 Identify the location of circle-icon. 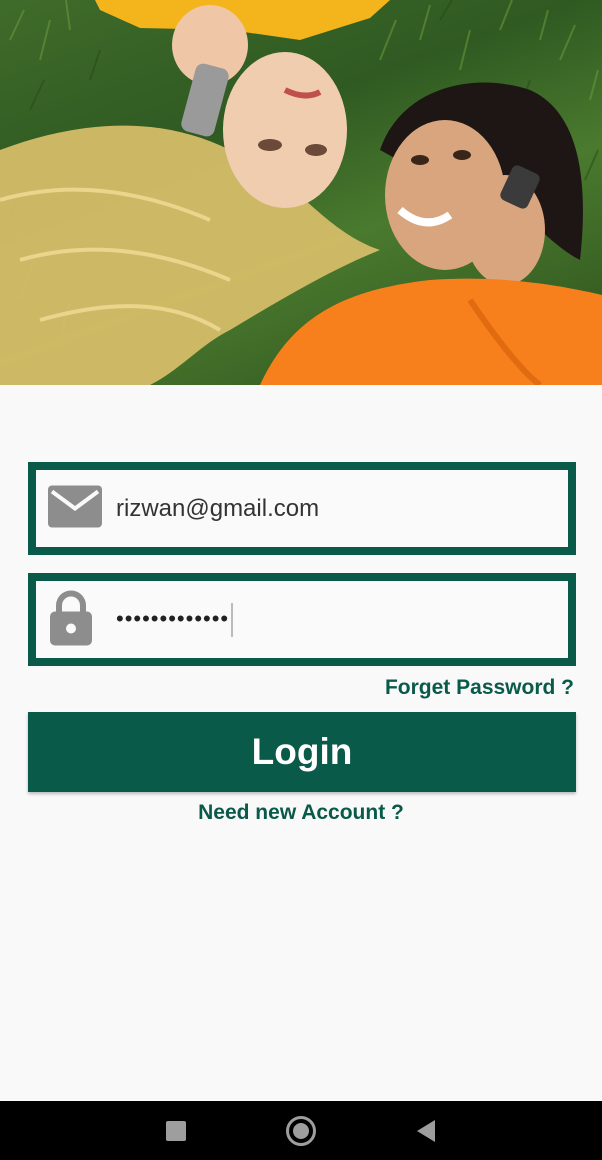
(301, 1130).